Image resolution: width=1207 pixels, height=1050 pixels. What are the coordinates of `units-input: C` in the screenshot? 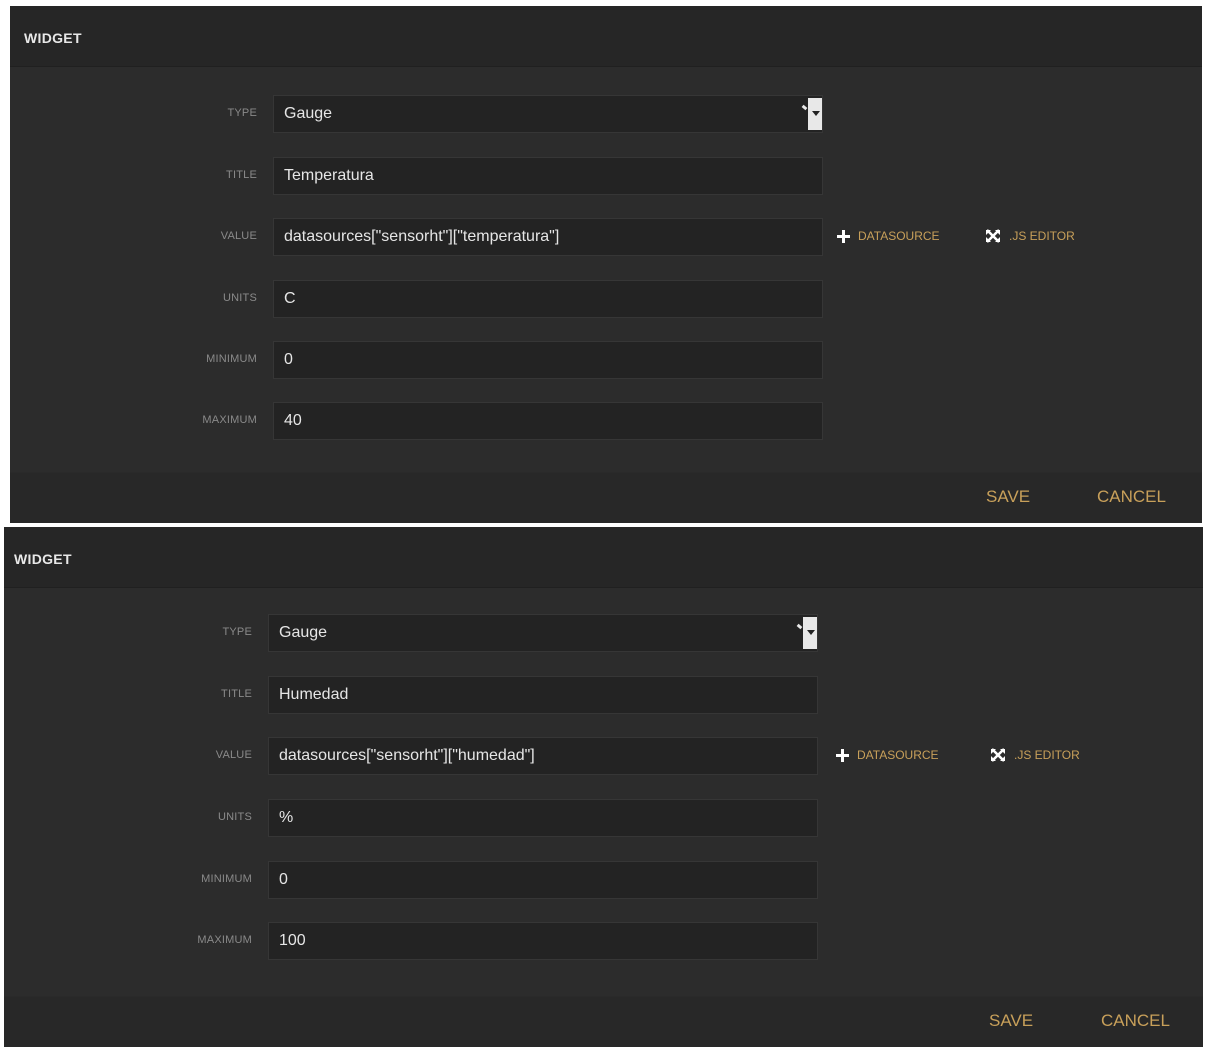 It's located at (548, 299).